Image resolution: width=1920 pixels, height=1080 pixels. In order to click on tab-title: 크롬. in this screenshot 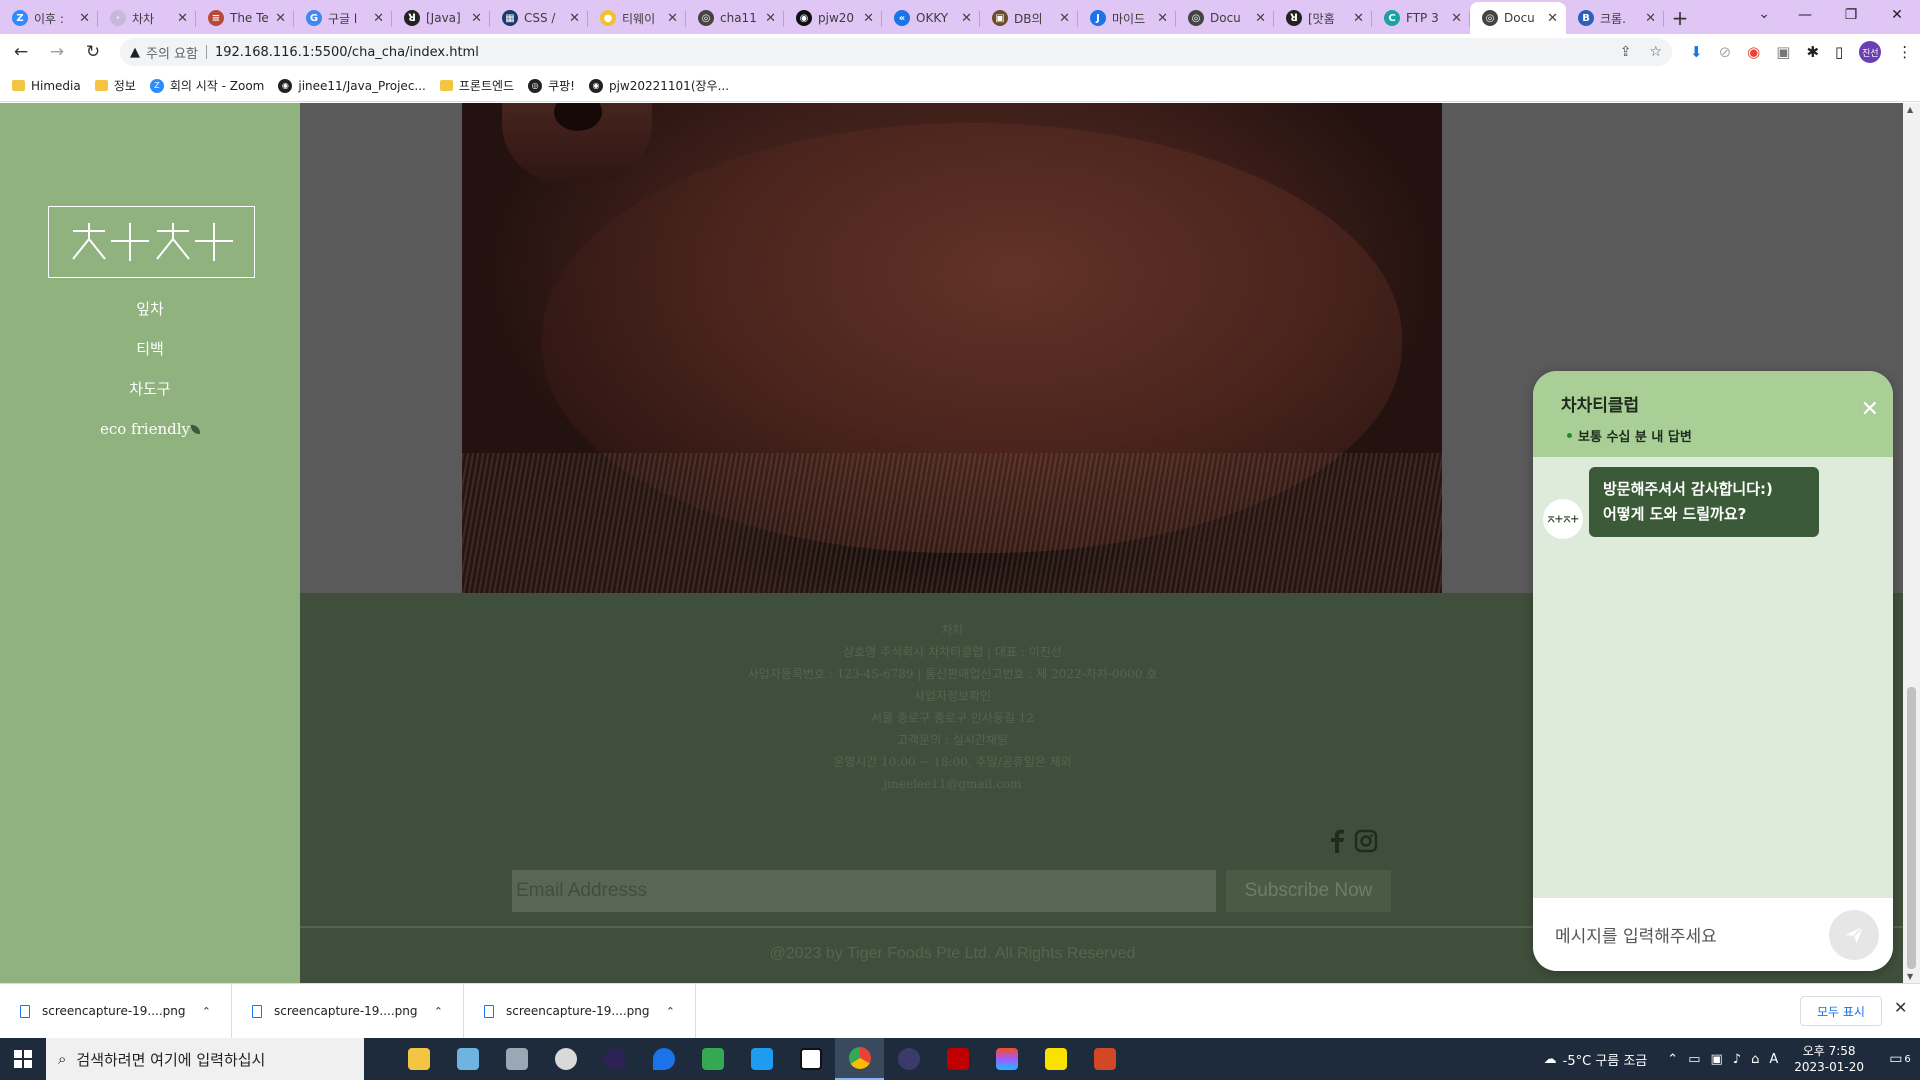, I will do `click(1620, 18)`.